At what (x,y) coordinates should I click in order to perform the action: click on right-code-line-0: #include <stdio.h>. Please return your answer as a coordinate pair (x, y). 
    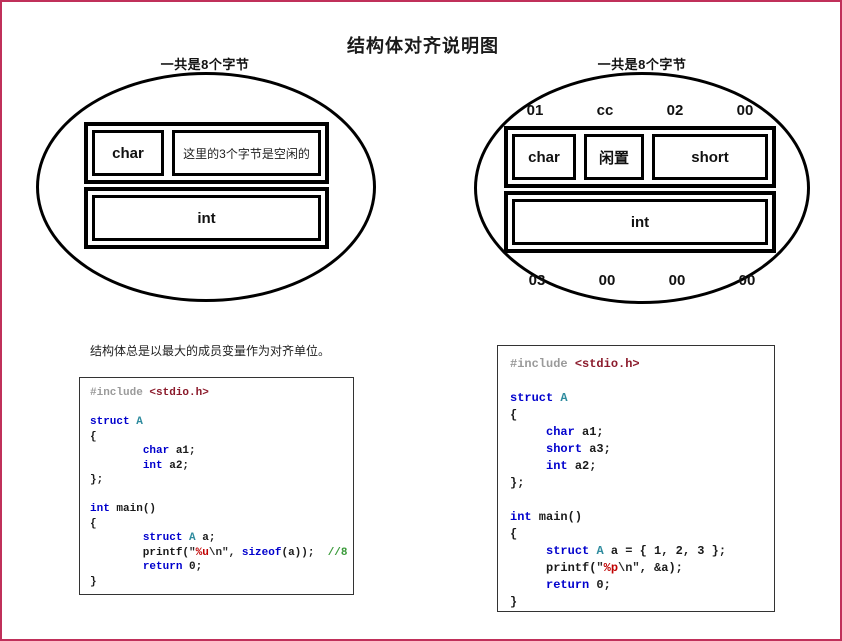
    Looking at the image, I should click on (636, 364).